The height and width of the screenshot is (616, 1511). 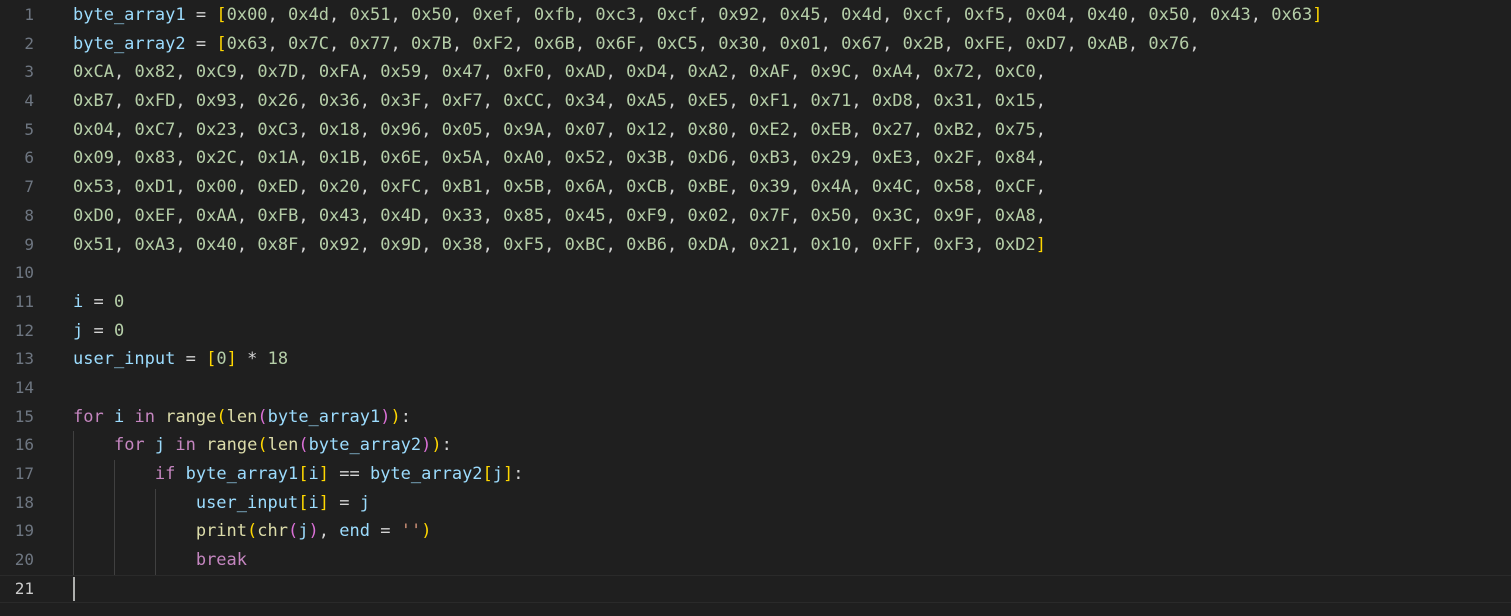 I want to click on code-line: 15 for i in range(len(byte_array1)):, so click(x=755, y=417).